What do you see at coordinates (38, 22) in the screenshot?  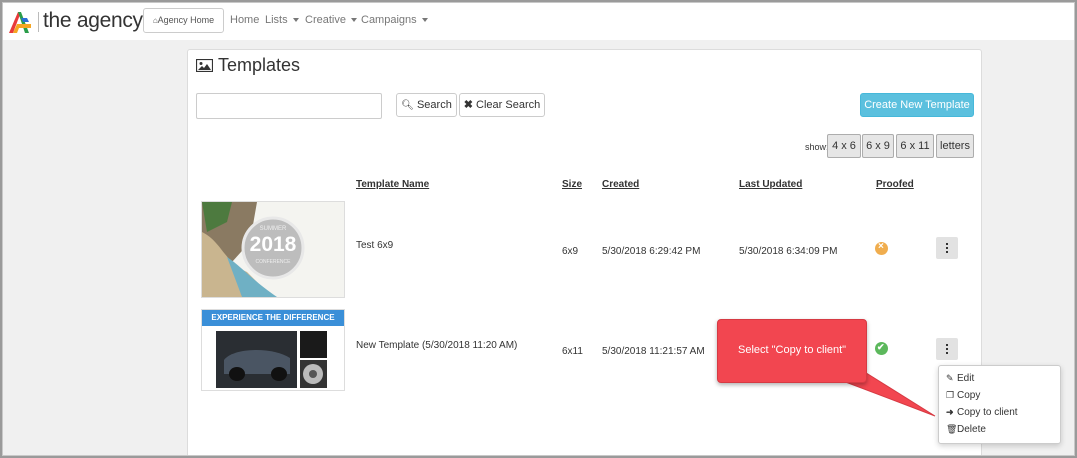 I see `brand-separator` at bounding box center [38, 22].